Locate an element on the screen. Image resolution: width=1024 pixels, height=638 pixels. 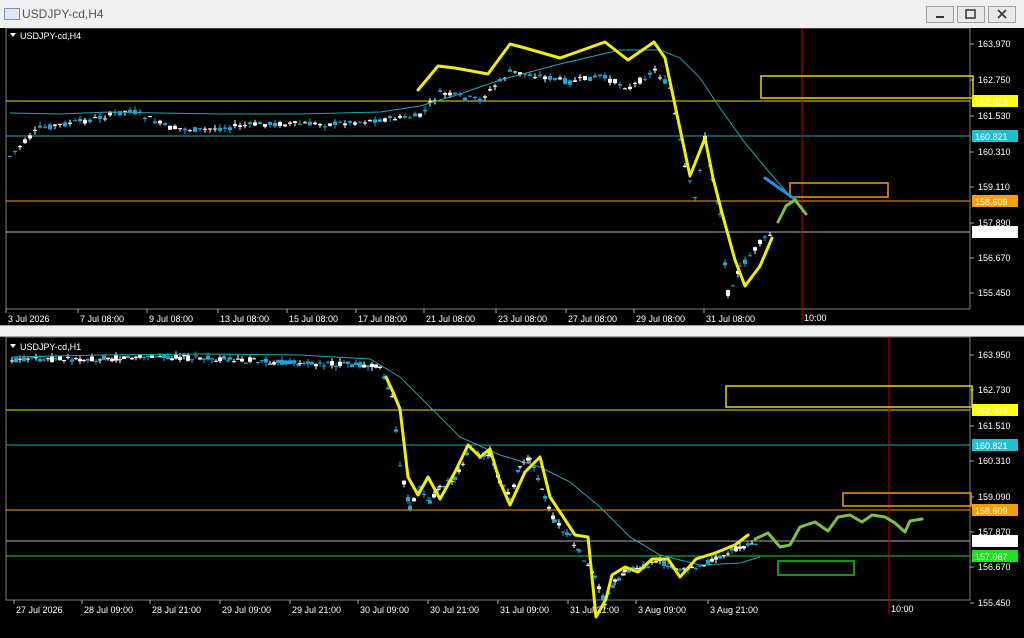
time-tick-label: 3 Jul 2026 is located at coordinates (29, 319).